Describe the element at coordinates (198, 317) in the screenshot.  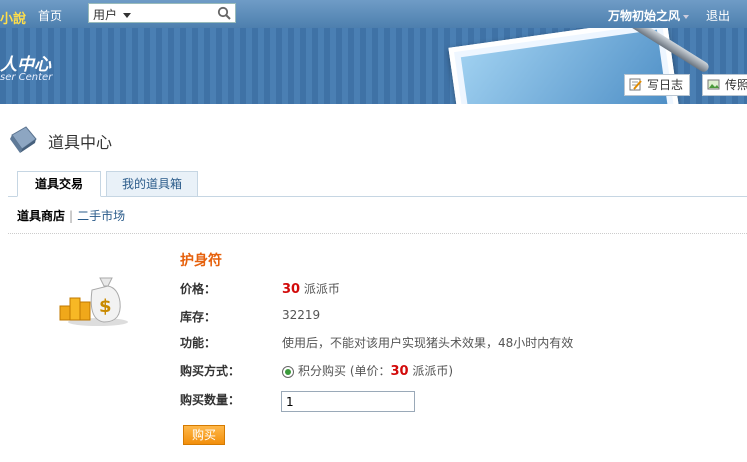
I see `stock-label: 库存：` at that location.